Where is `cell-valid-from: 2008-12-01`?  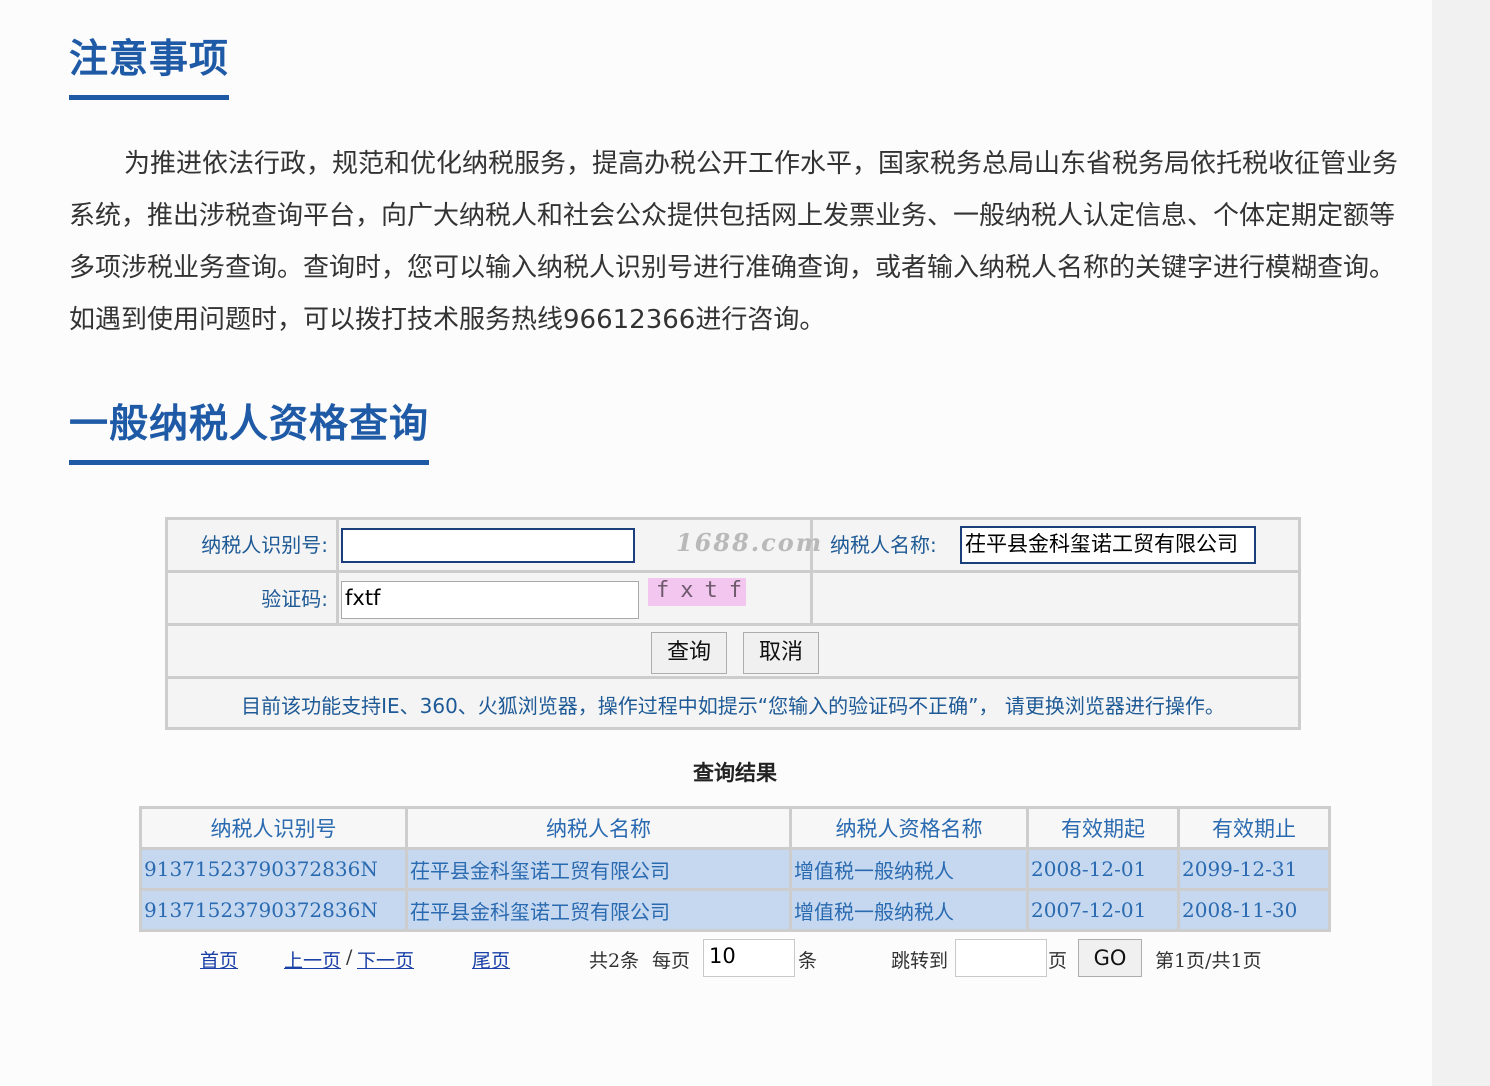 cell-valid-from: 2008-12-01 is located at coordinates (1103, 869).